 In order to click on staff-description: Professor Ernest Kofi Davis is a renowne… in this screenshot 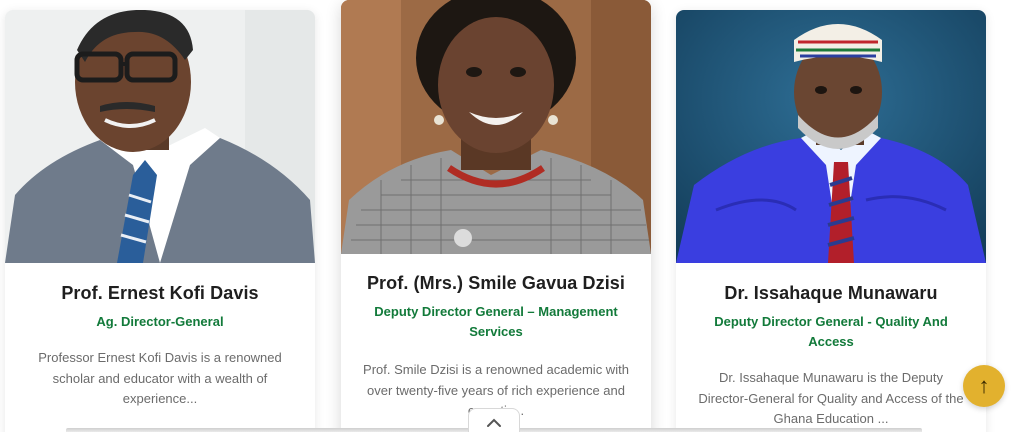, I will do `click(160, 378)`.